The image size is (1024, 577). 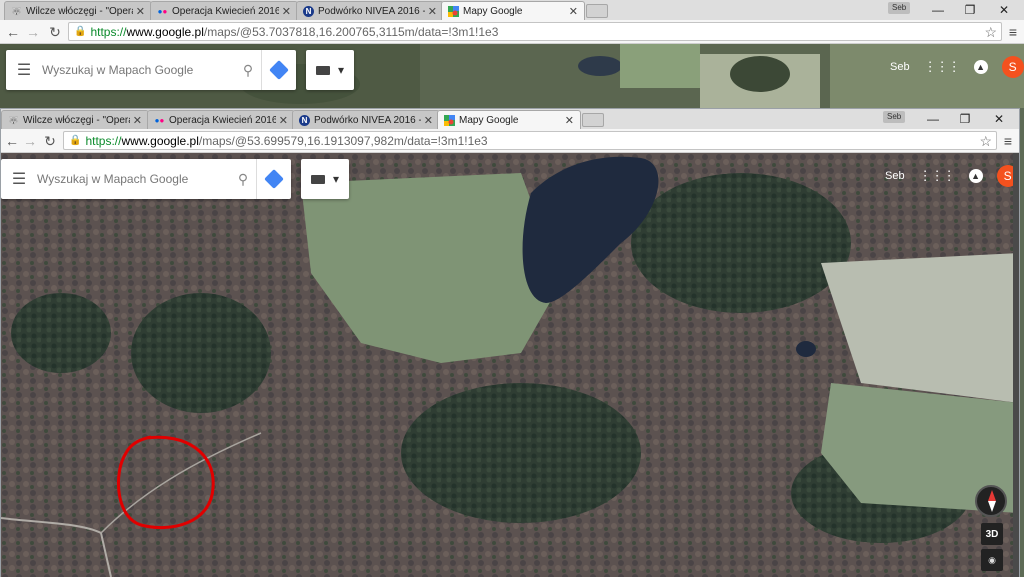 I want to click on avatar: S, so click(x=1012, y=67).